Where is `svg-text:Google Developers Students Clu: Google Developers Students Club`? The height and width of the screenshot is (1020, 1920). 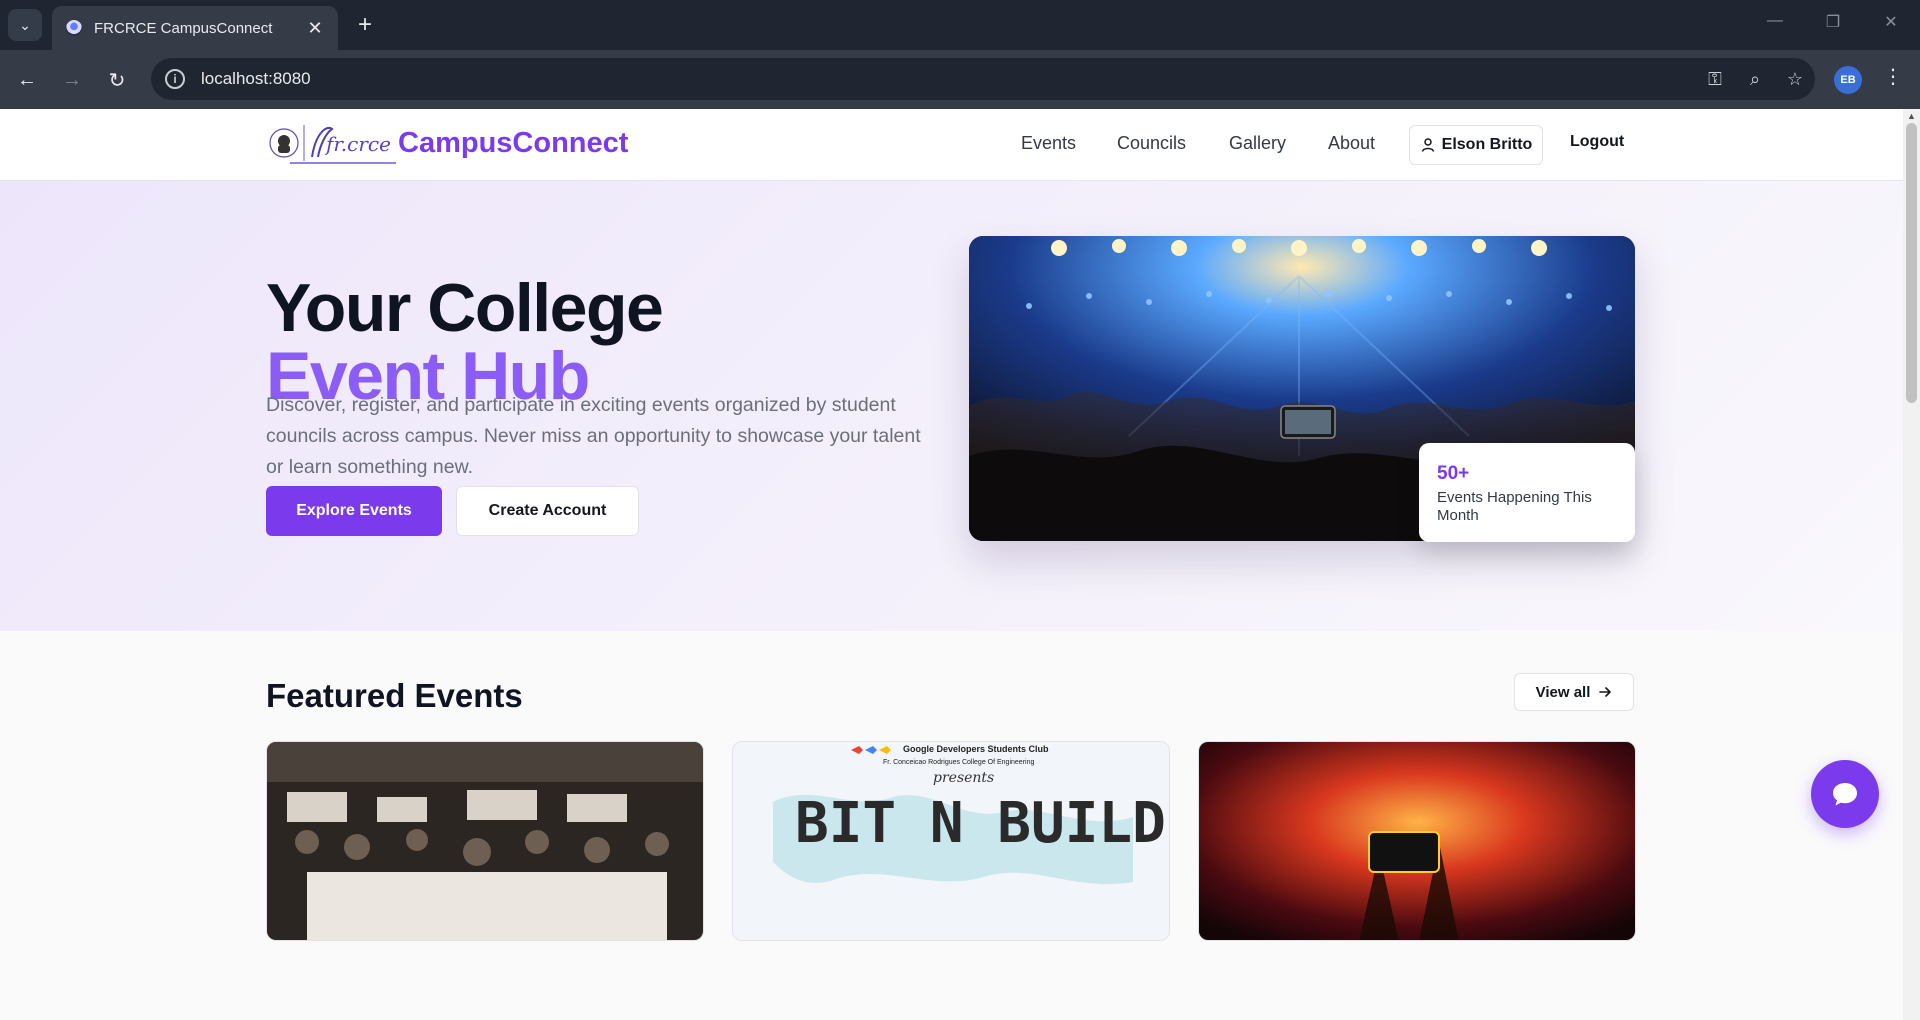
svg-text:Google Developers Students Clu: Google Developers Students Club is located at coordinates (976, 749).